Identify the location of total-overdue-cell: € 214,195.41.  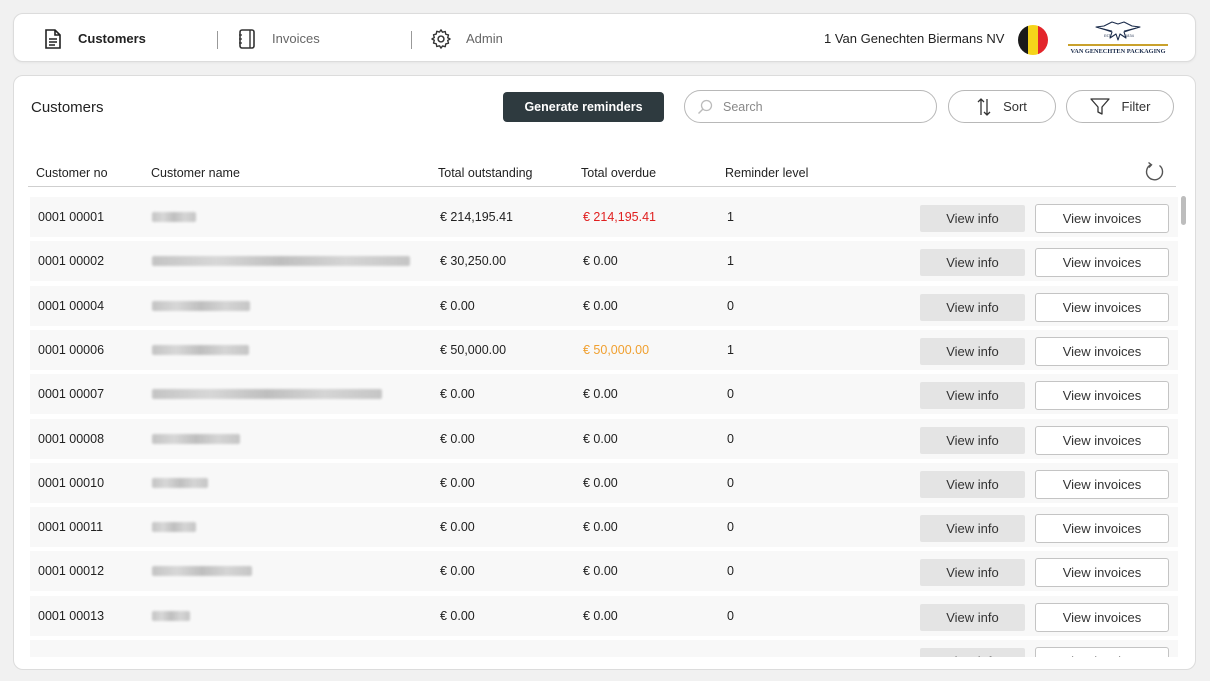
(619, 217).